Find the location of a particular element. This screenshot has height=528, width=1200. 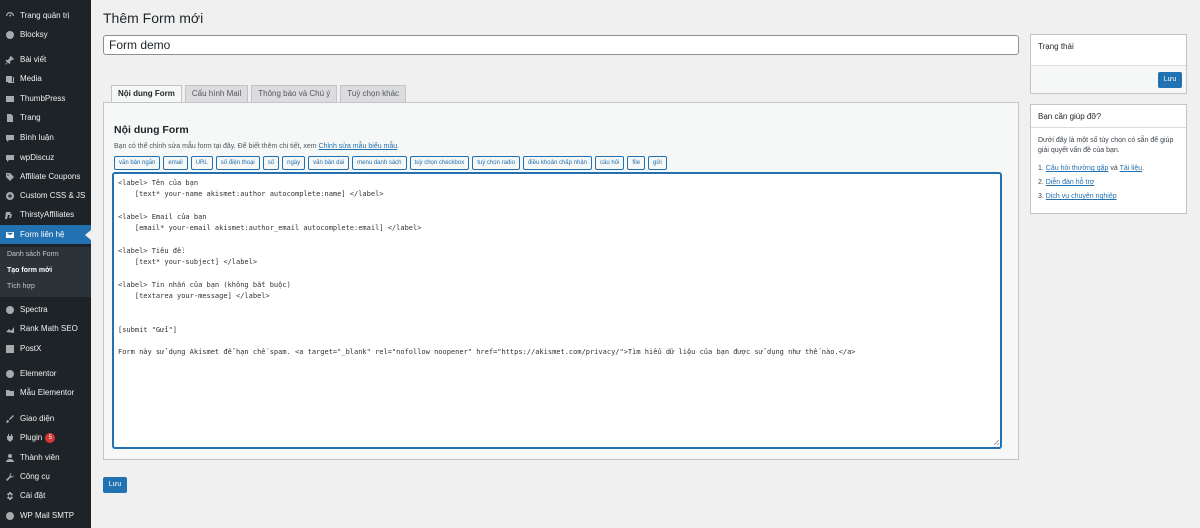

sidebar-item-elementor: Elementor is located at coordinates (45, 373).